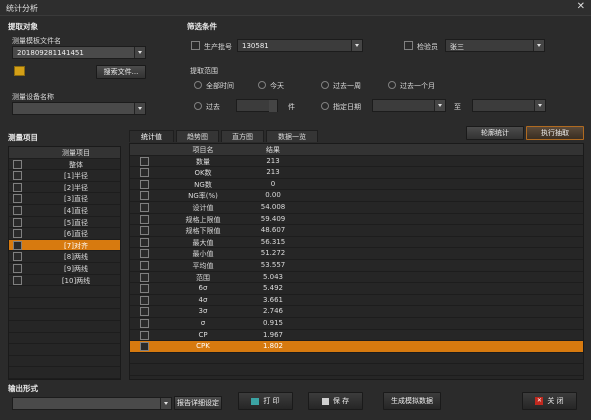  What do you see at coordinates (412, 401) in the screenshot?
I see `generate-mock-button: 生成模拟数据` at bounding box center [412, 401].